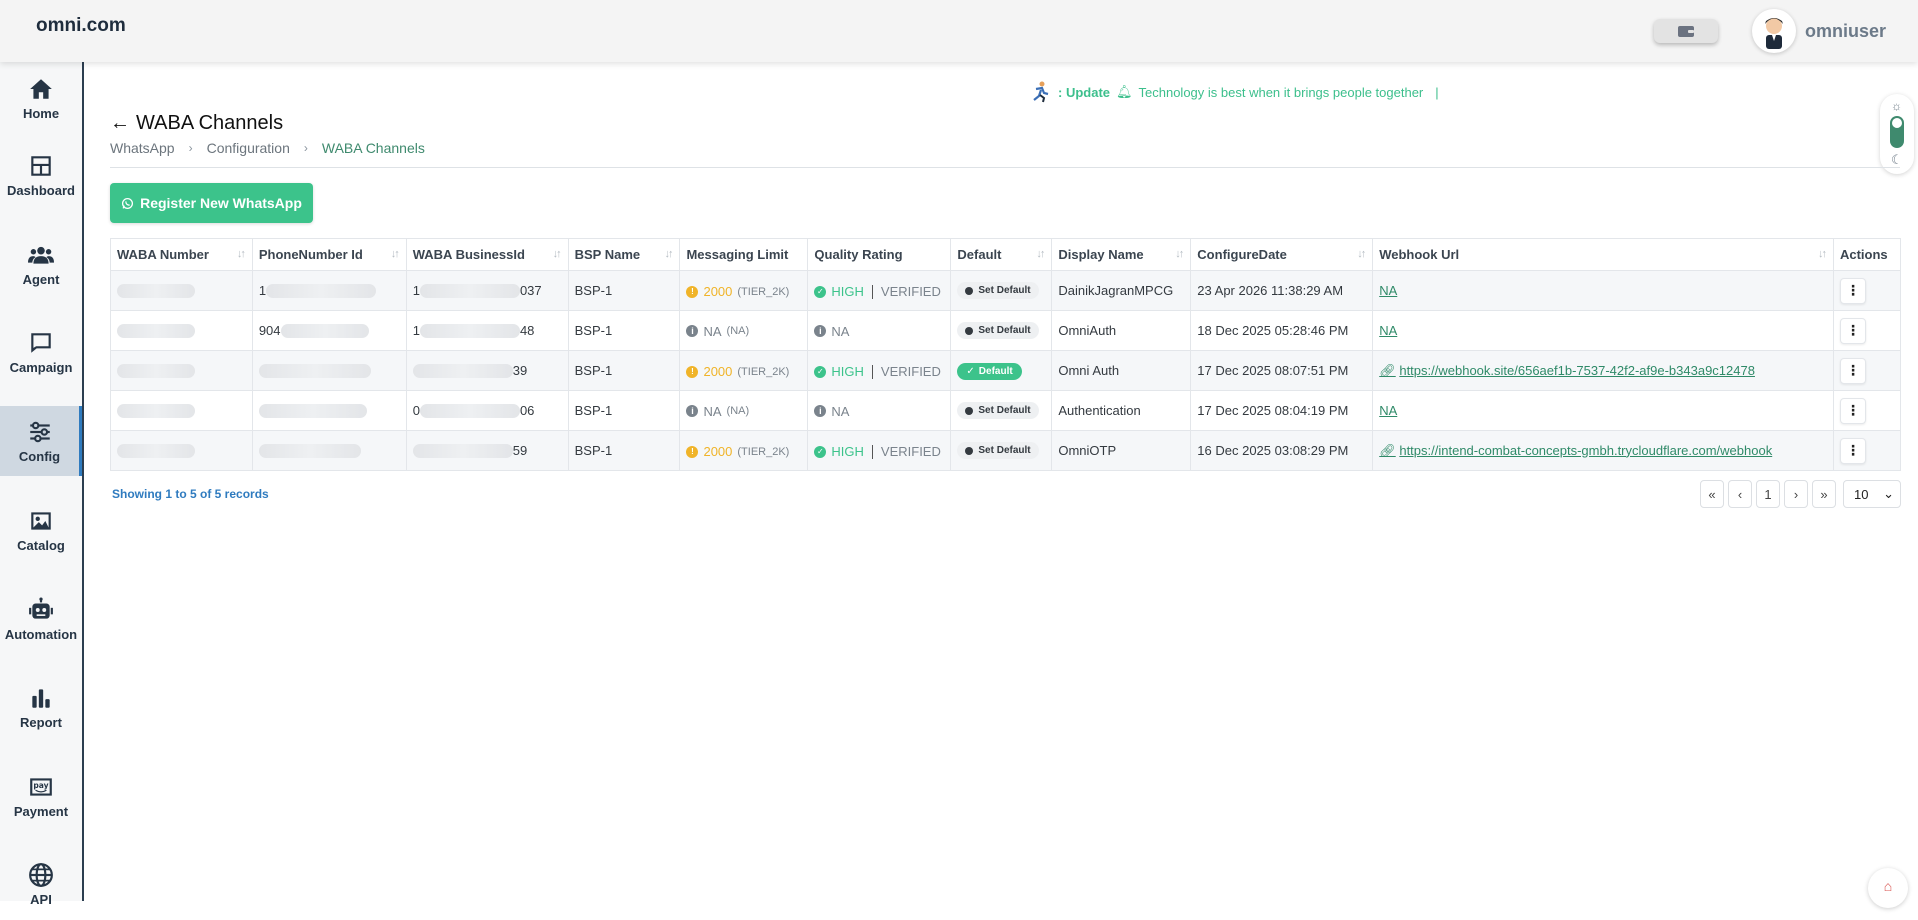  I want to click on last-page-button: », so click(1824, 494).